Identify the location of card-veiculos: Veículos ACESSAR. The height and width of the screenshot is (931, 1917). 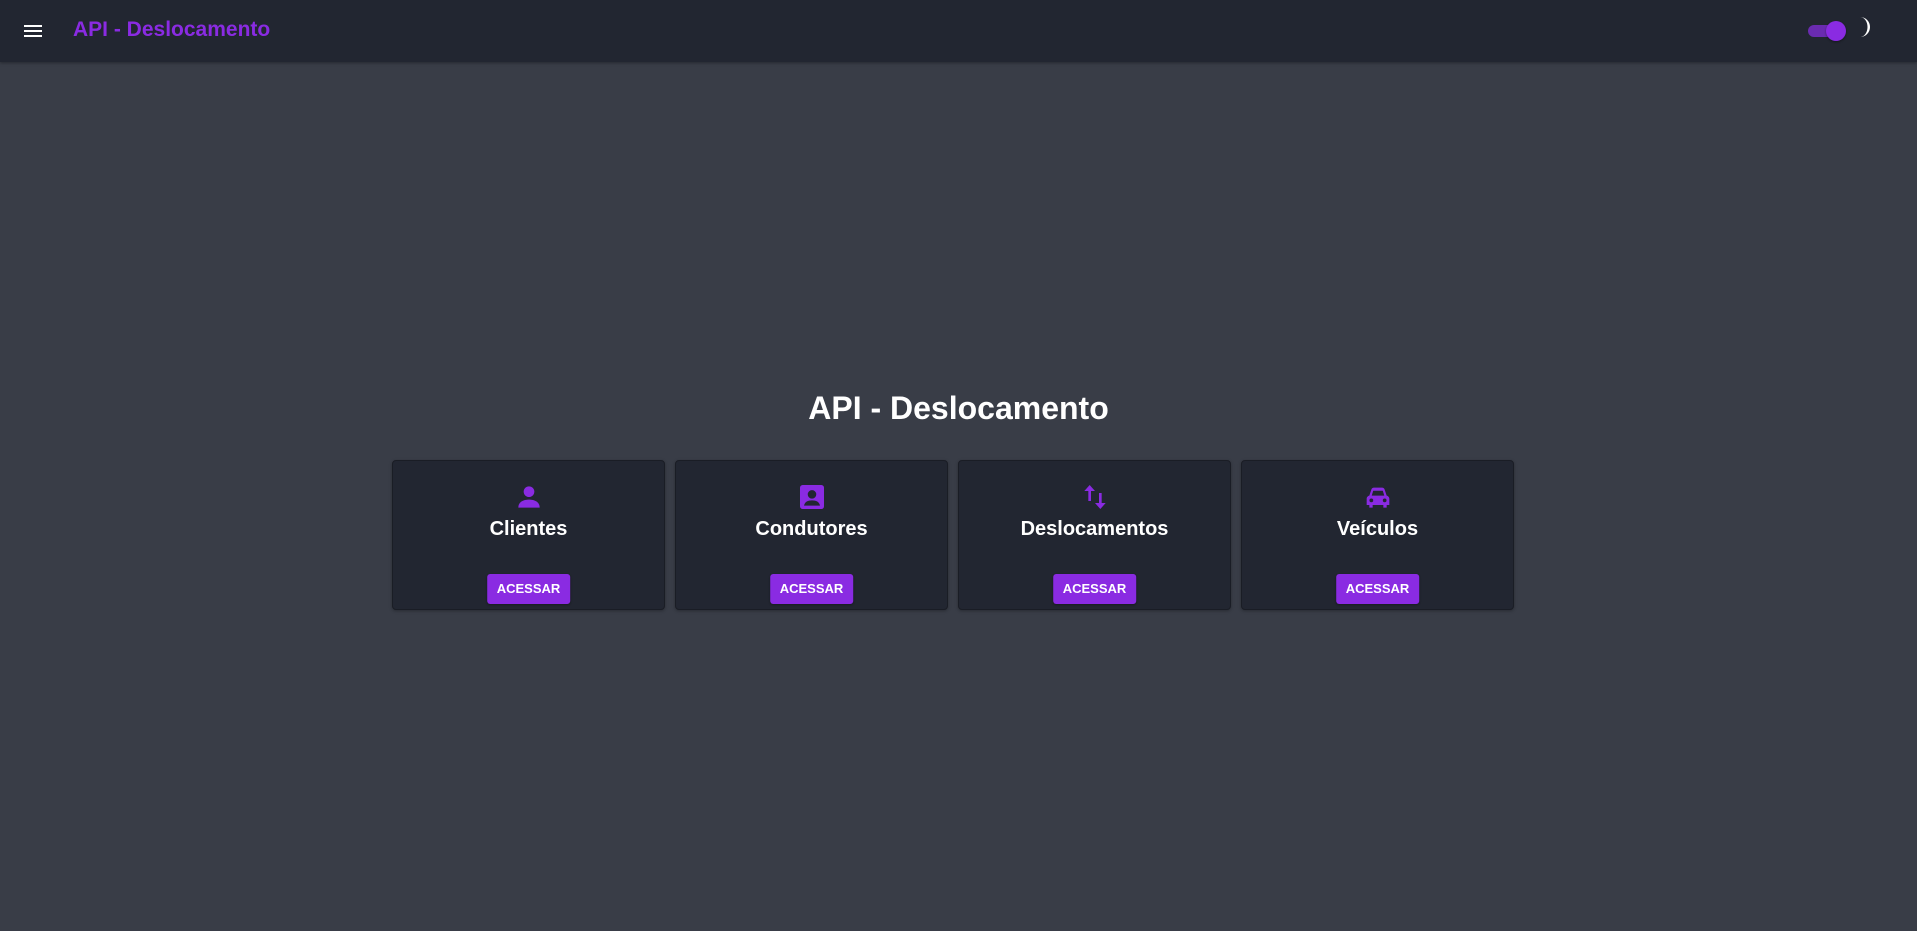
(1377, 535).